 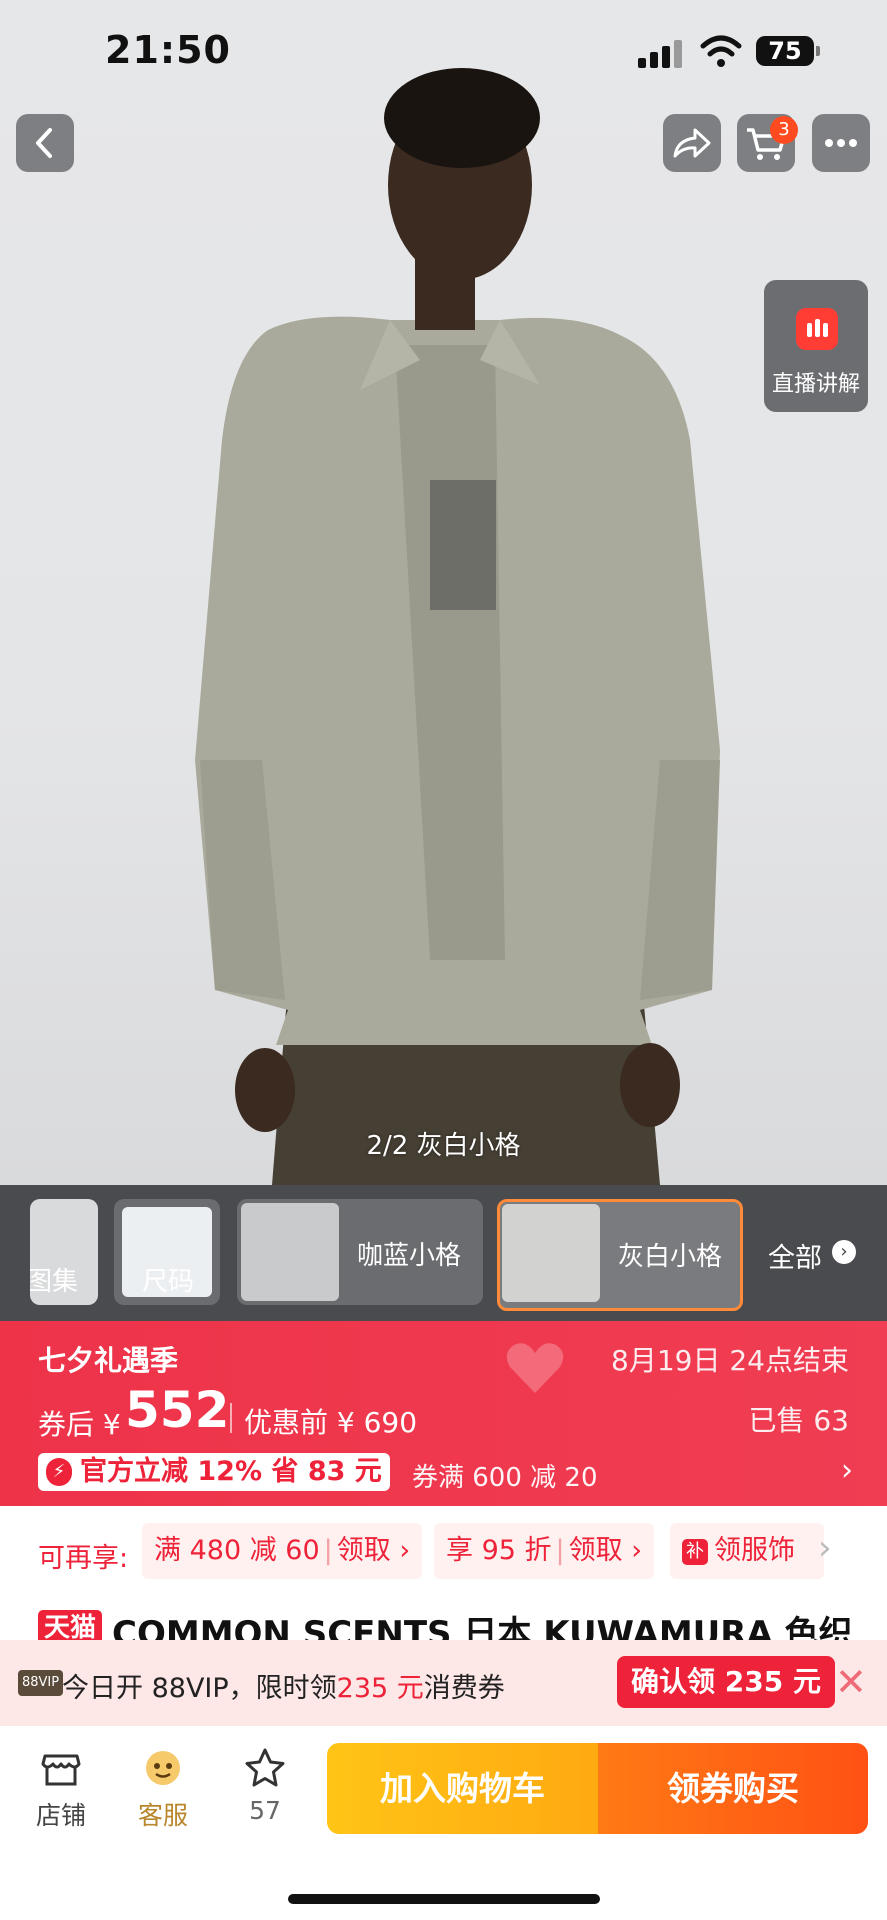 What do you see at coordinates (662, 54) in the screenshot?
I see `cellular-signal-icon` at bounding box center [662, 54].